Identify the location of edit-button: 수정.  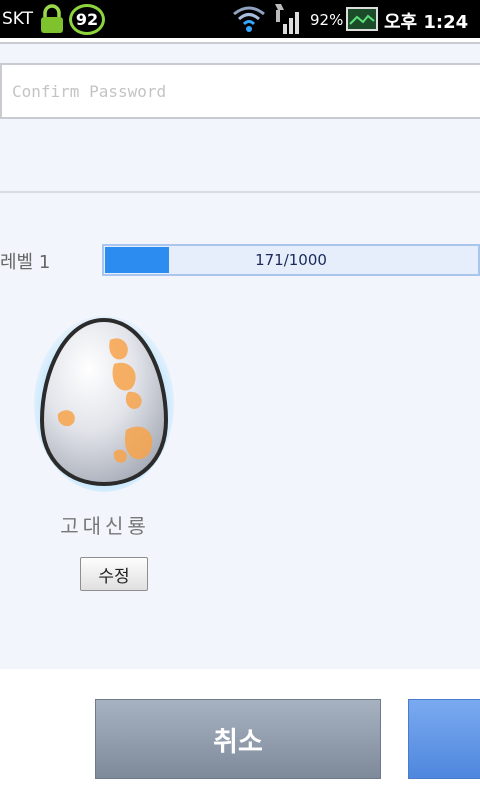
(114, 574).